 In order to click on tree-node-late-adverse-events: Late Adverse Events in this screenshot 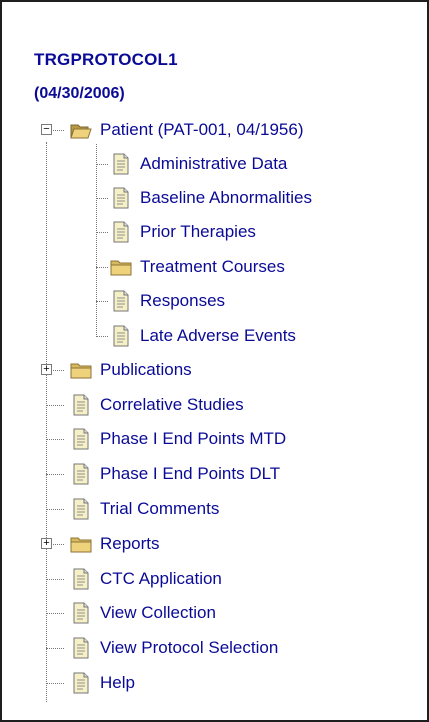, I will do `click(203, 336)`.